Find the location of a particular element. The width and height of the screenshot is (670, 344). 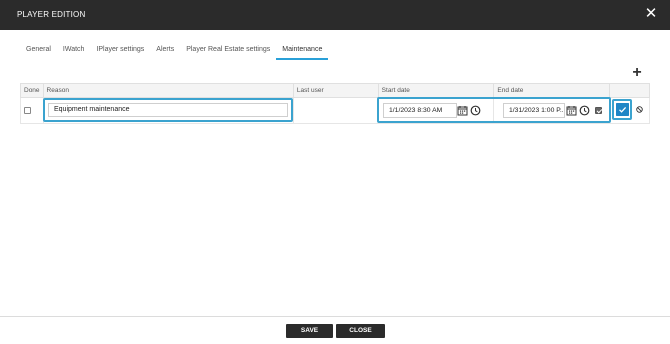

save-row-highlight is located at coordinates (622, 109).